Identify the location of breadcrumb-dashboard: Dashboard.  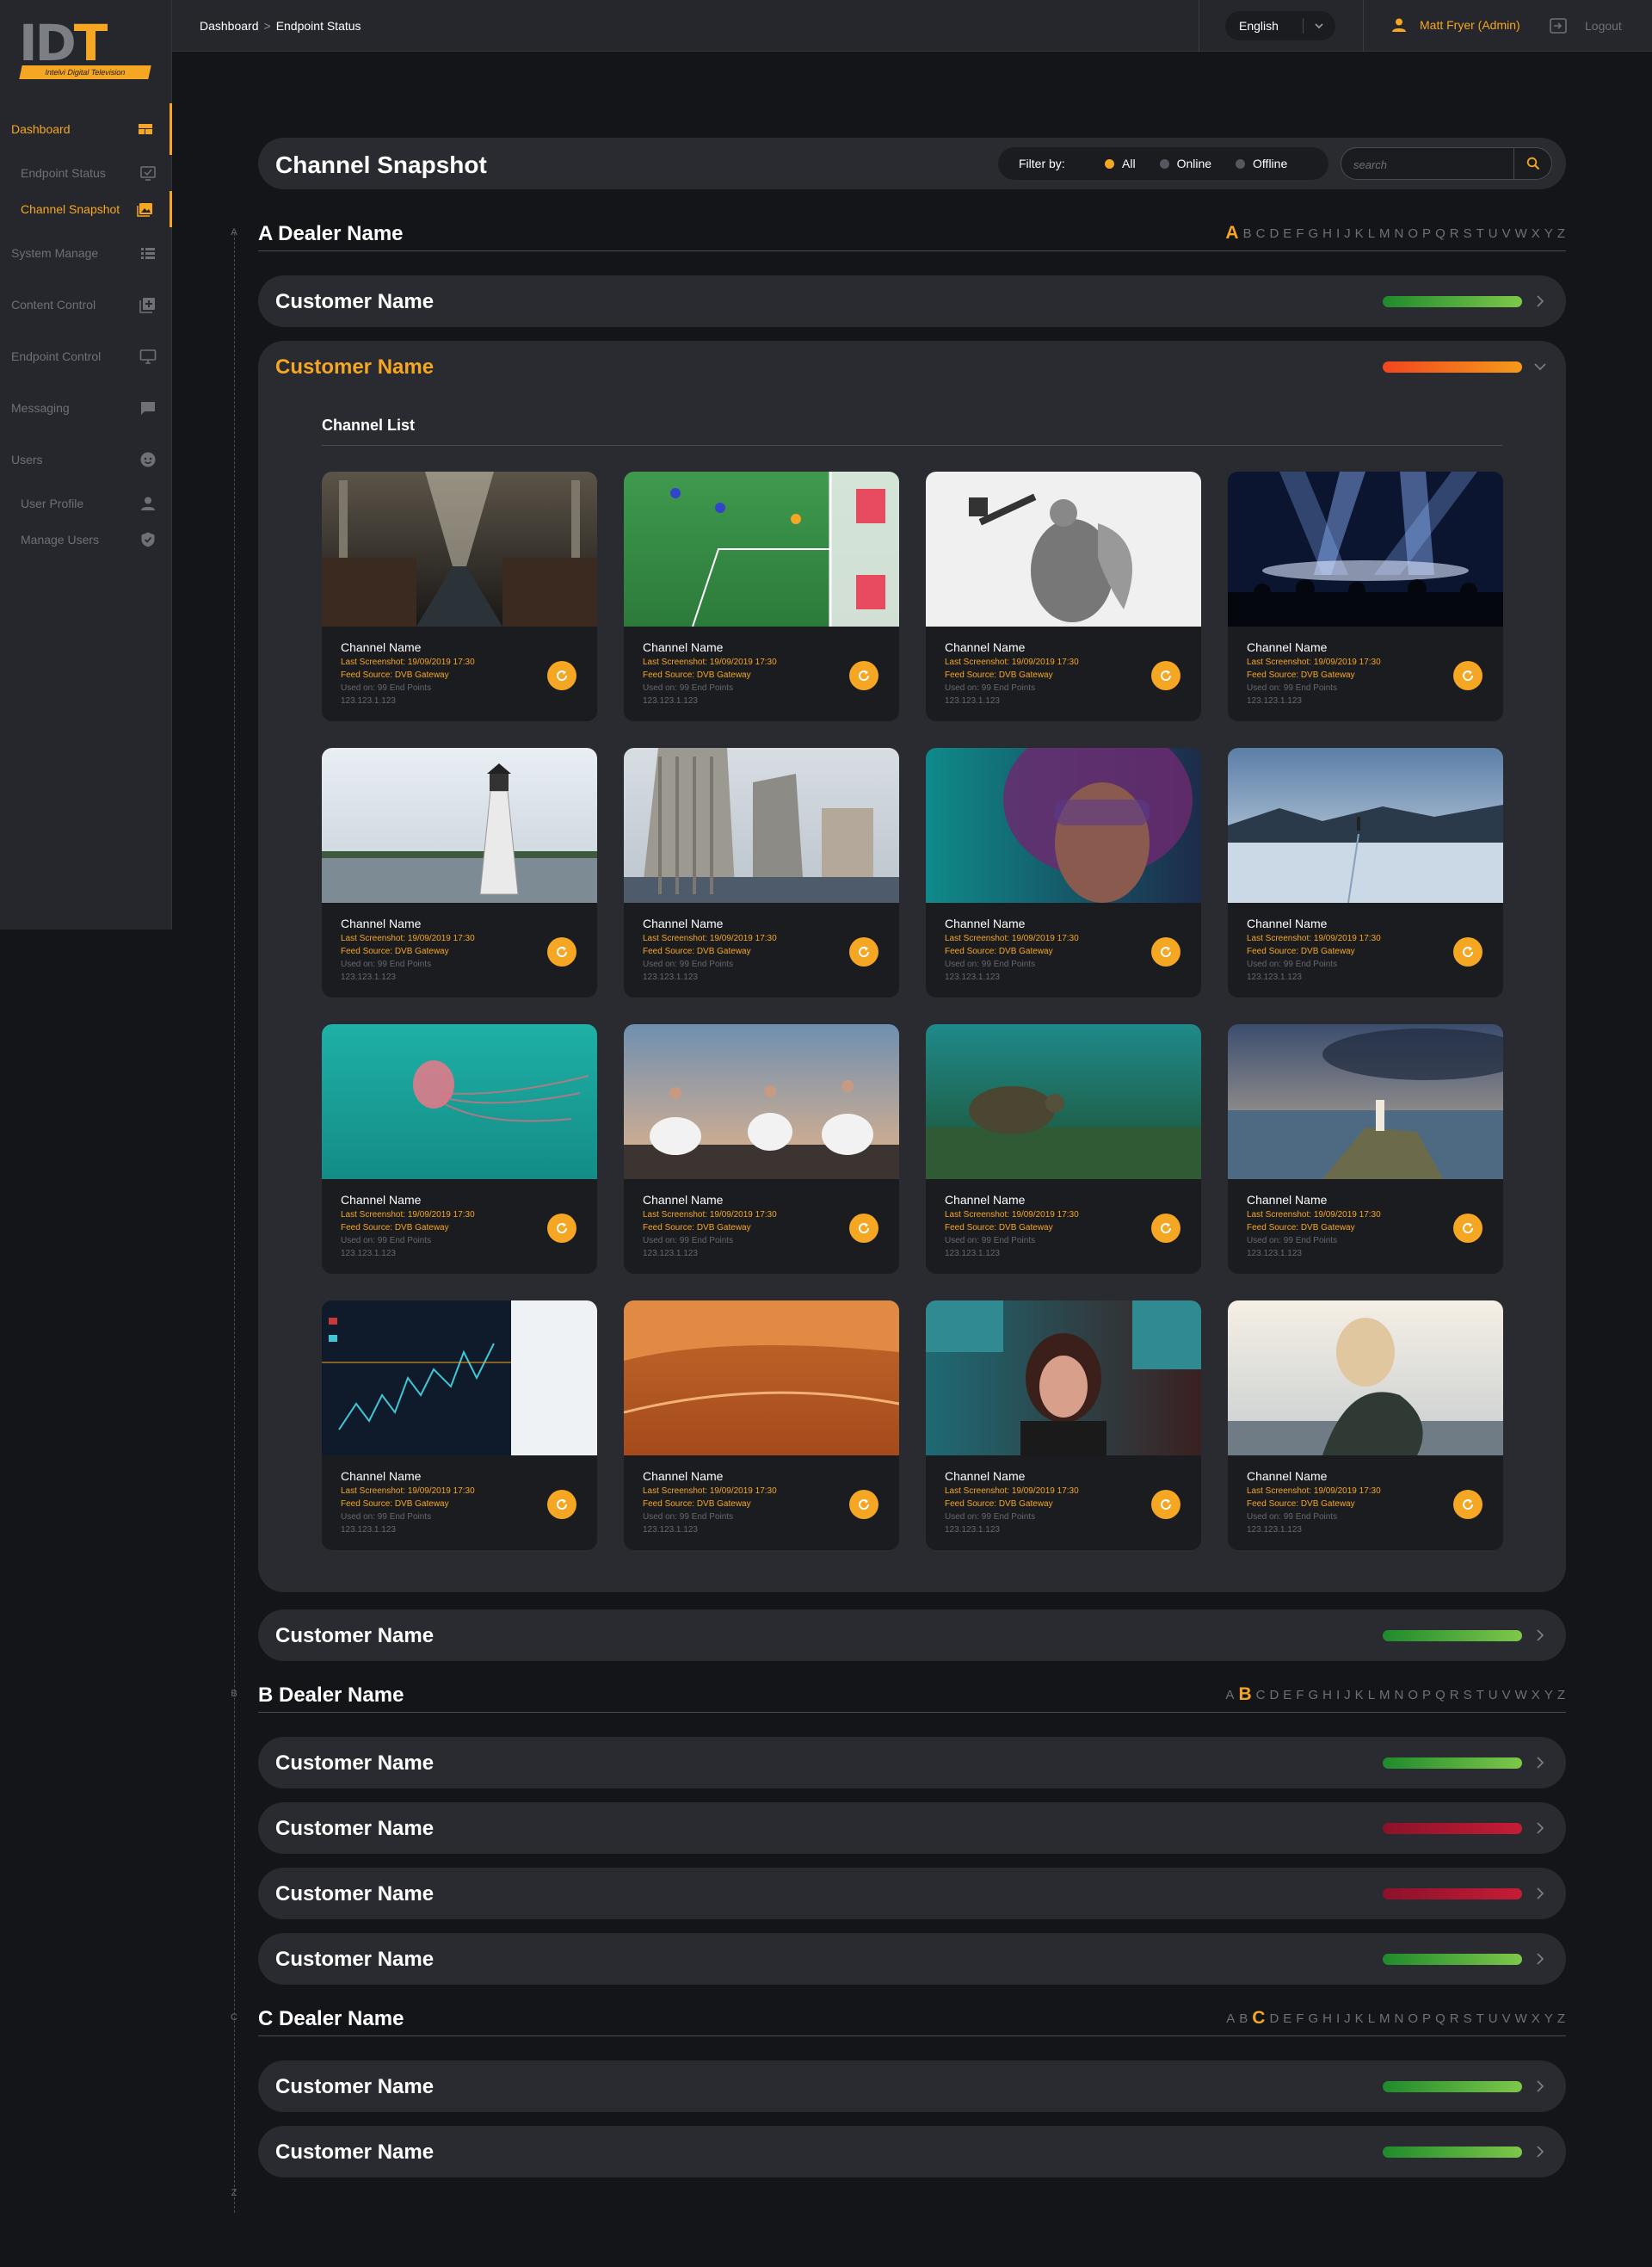
(229, 26).